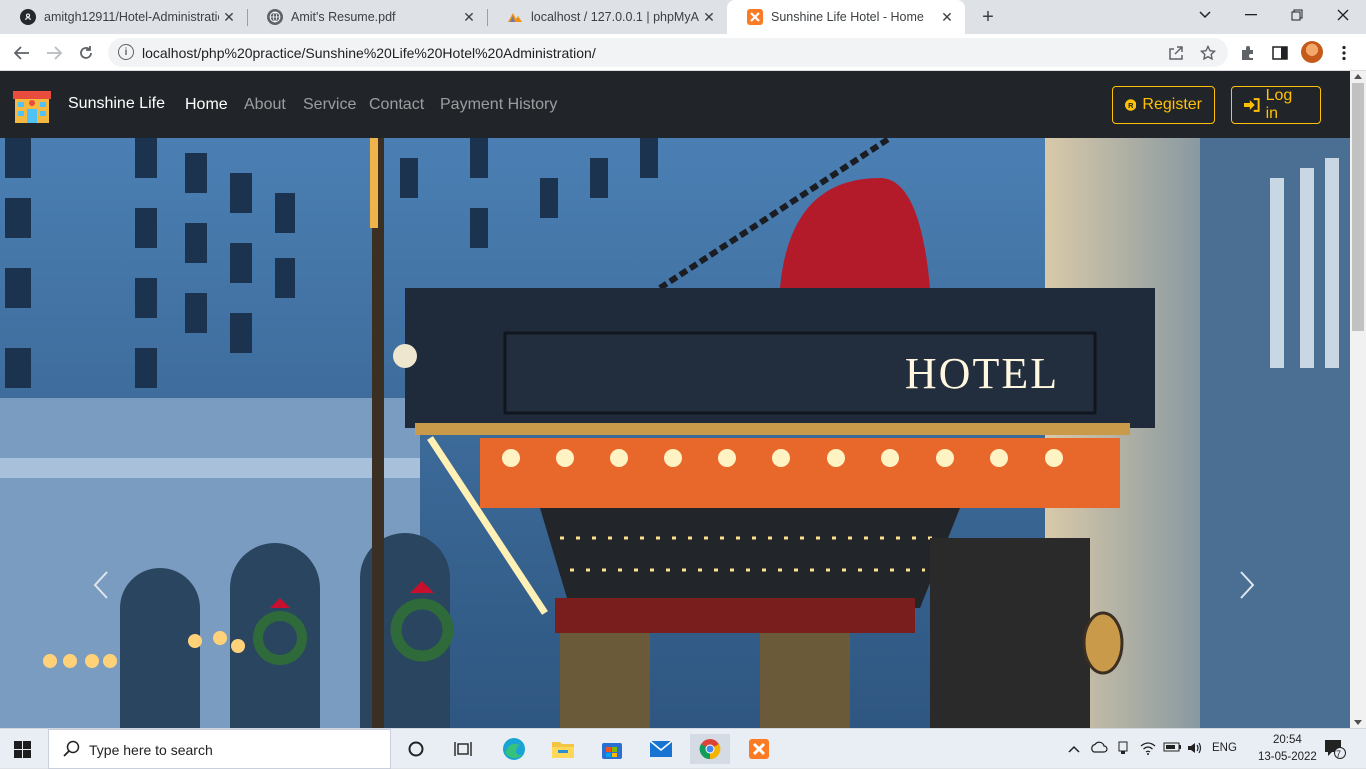  What do you see at coordinates (1195, 749) in the screenshot?
I see `volume-icon` at bounding box center [1195, 749].